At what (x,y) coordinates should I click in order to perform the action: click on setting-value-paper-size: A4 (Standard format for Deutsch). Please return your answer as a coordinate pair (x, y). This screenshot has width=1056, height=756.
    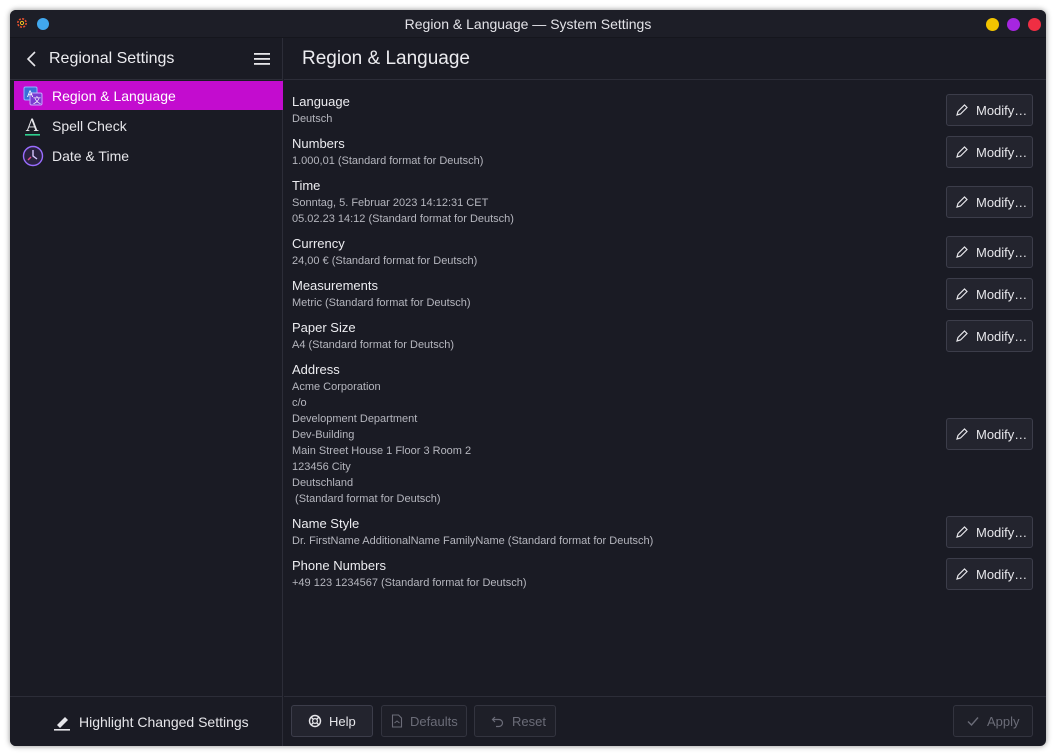
    Looking at the image, I should click on (373, 345).